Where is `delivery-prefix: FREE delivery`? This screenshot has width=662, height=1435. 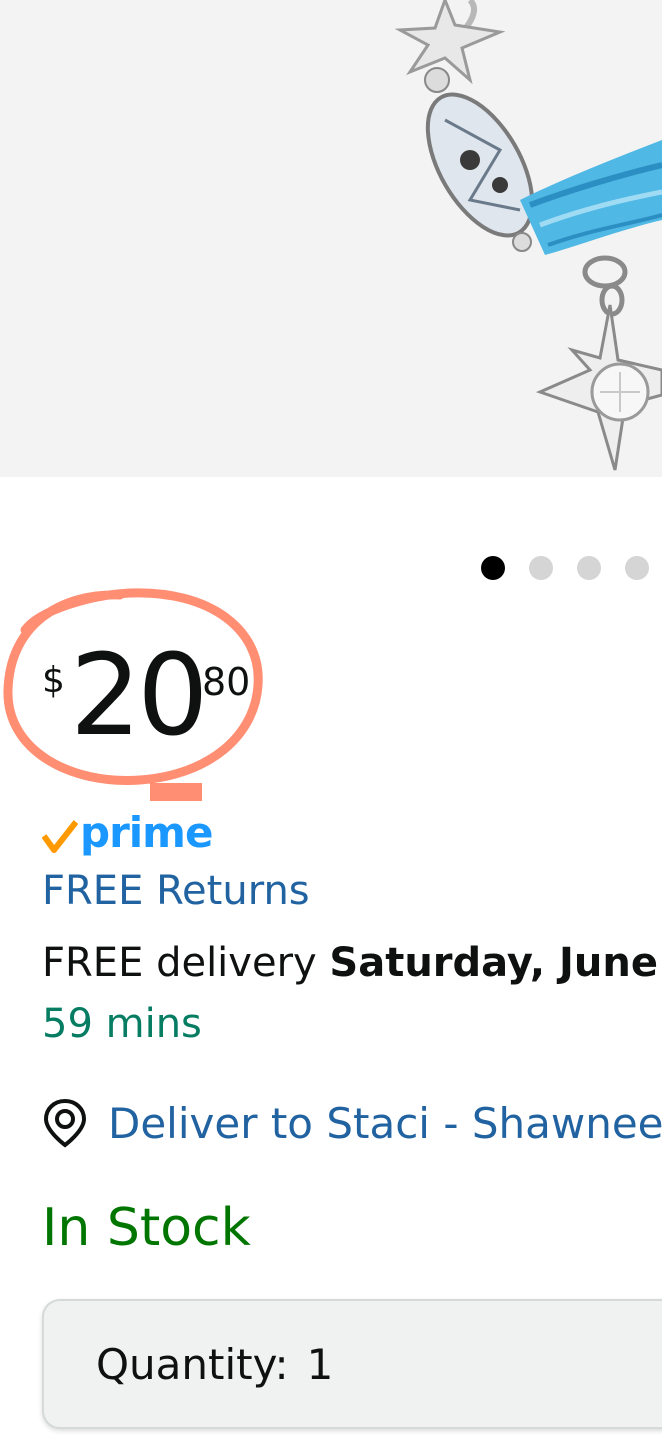 delivery-prefix: FREE delivery is located at coordinates (186, 963).